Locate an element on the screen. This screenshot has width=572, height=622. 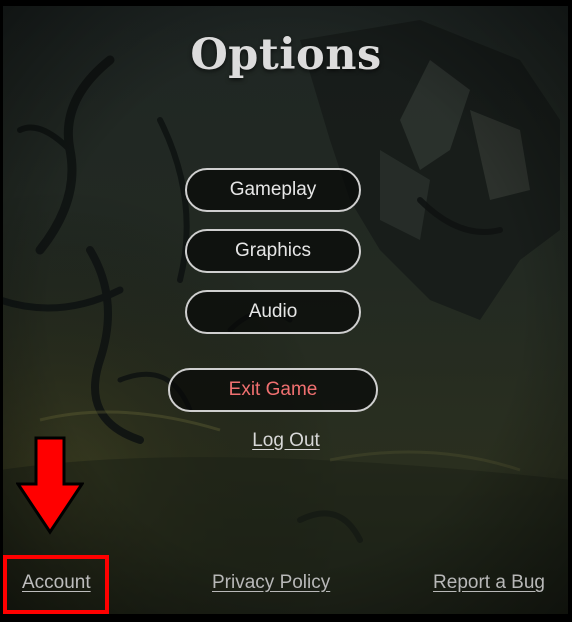
graphics-button: Graphics is located at coordinates (273, 251).